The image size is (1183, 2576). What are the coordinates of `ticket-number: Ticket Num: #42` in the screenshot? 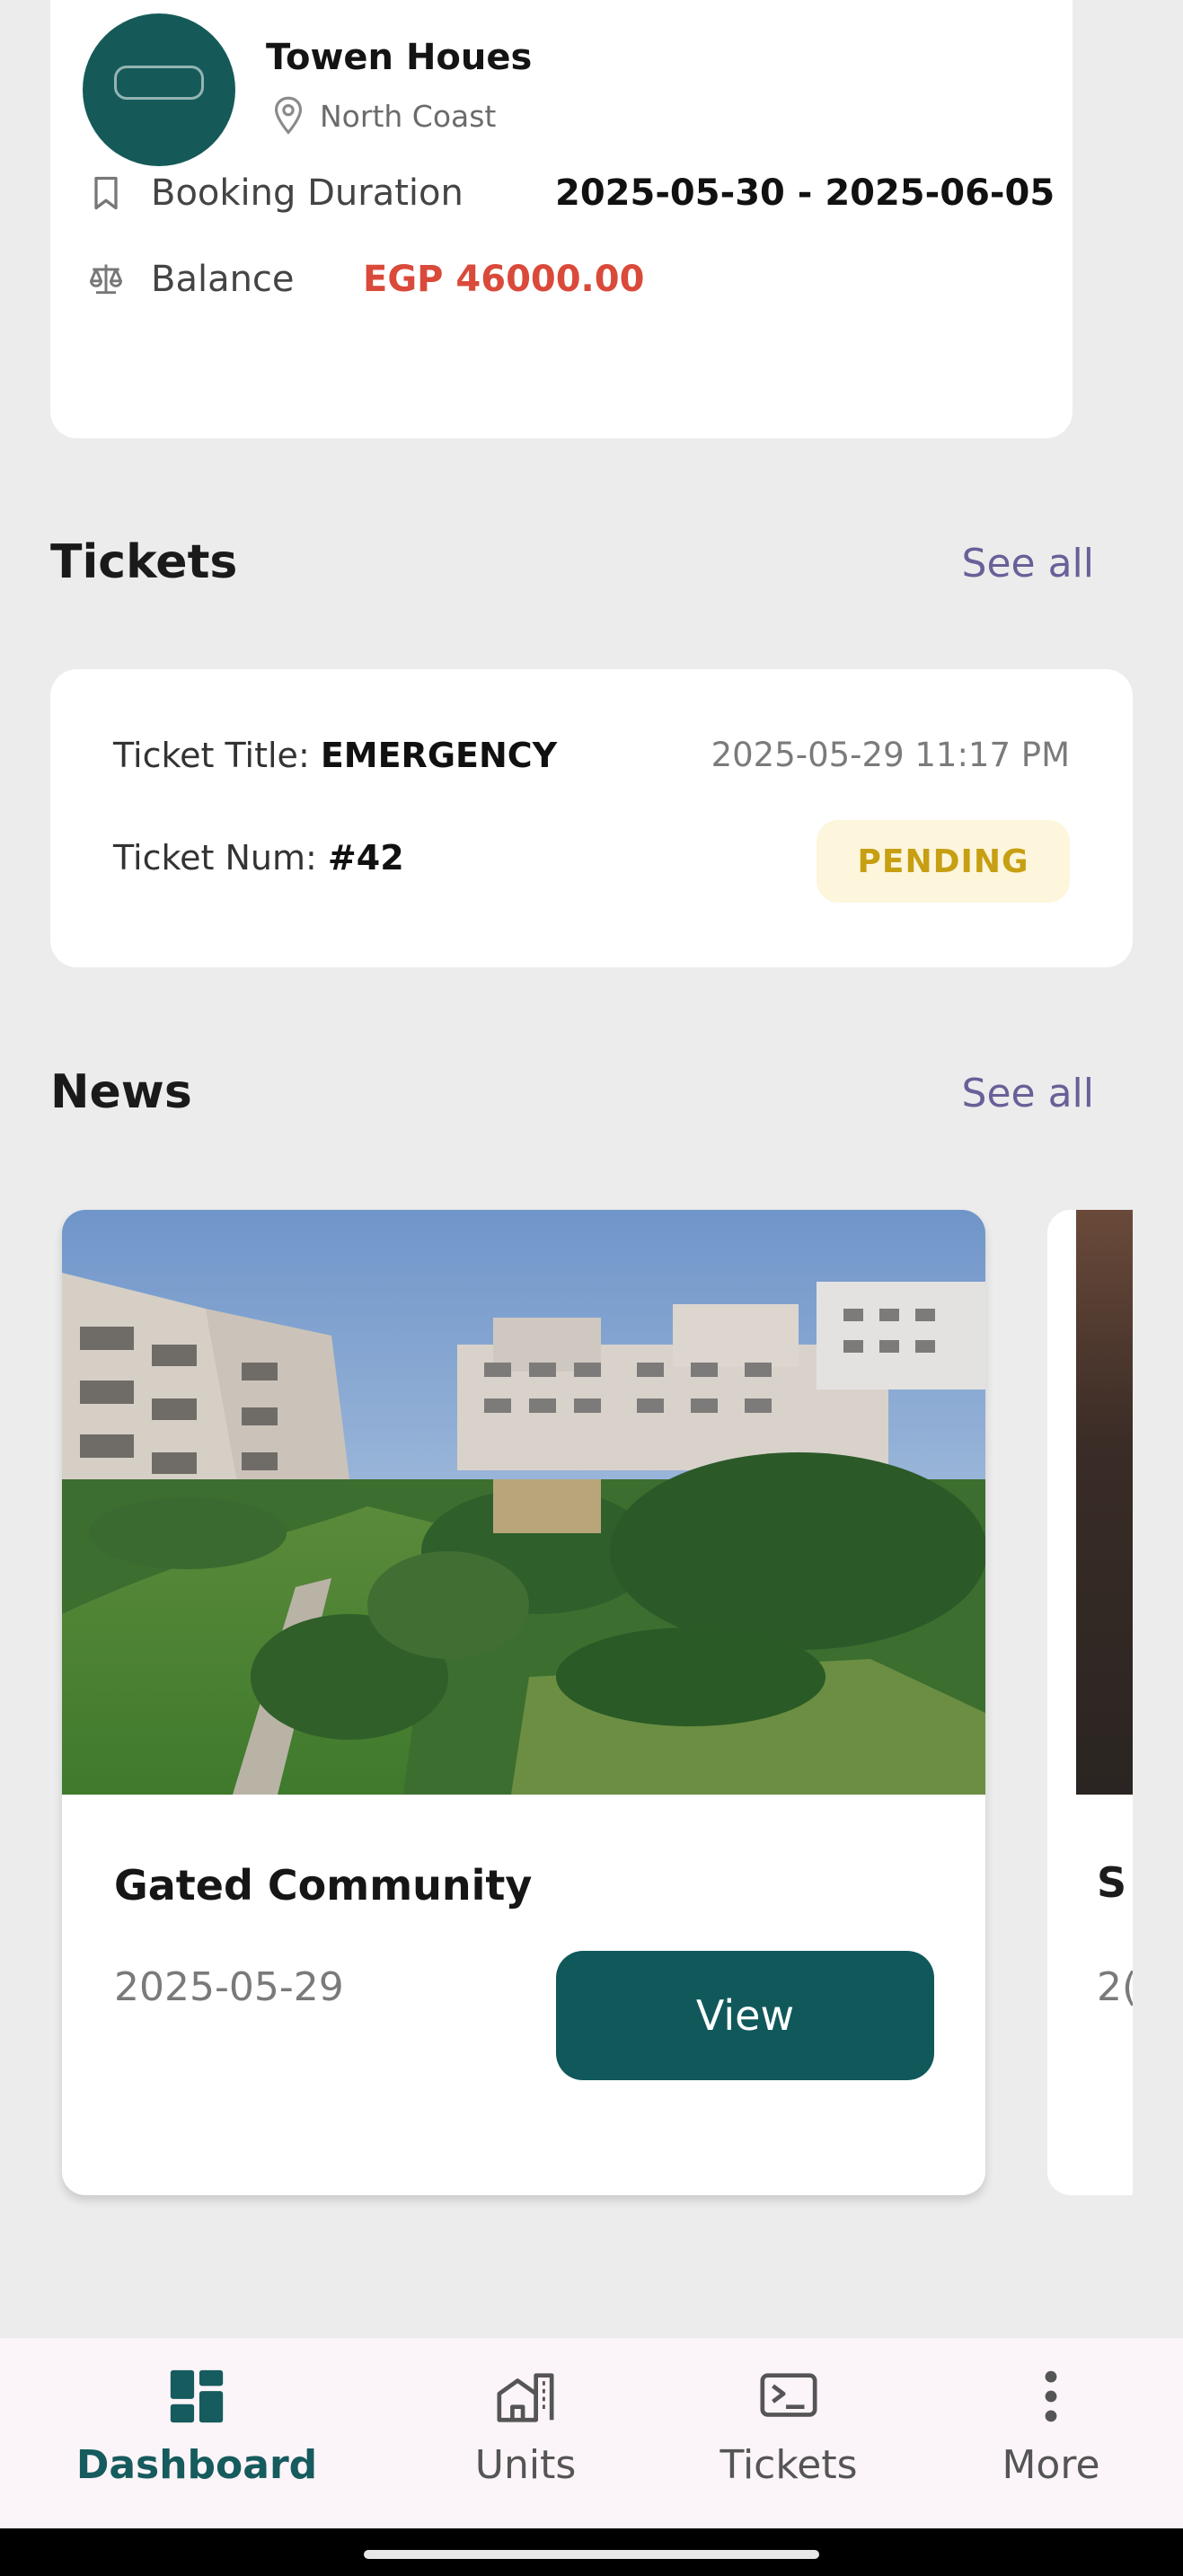 It's located at (258, 858).